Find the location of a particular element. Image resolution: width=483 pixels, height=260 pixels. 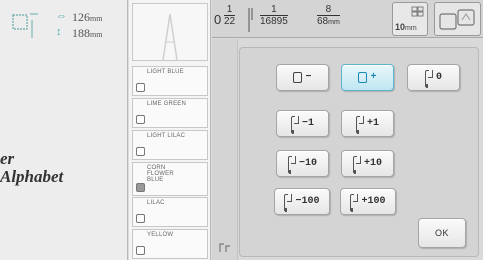

forward-10-stitches-label: +10 is located at coordinates (372, 163).